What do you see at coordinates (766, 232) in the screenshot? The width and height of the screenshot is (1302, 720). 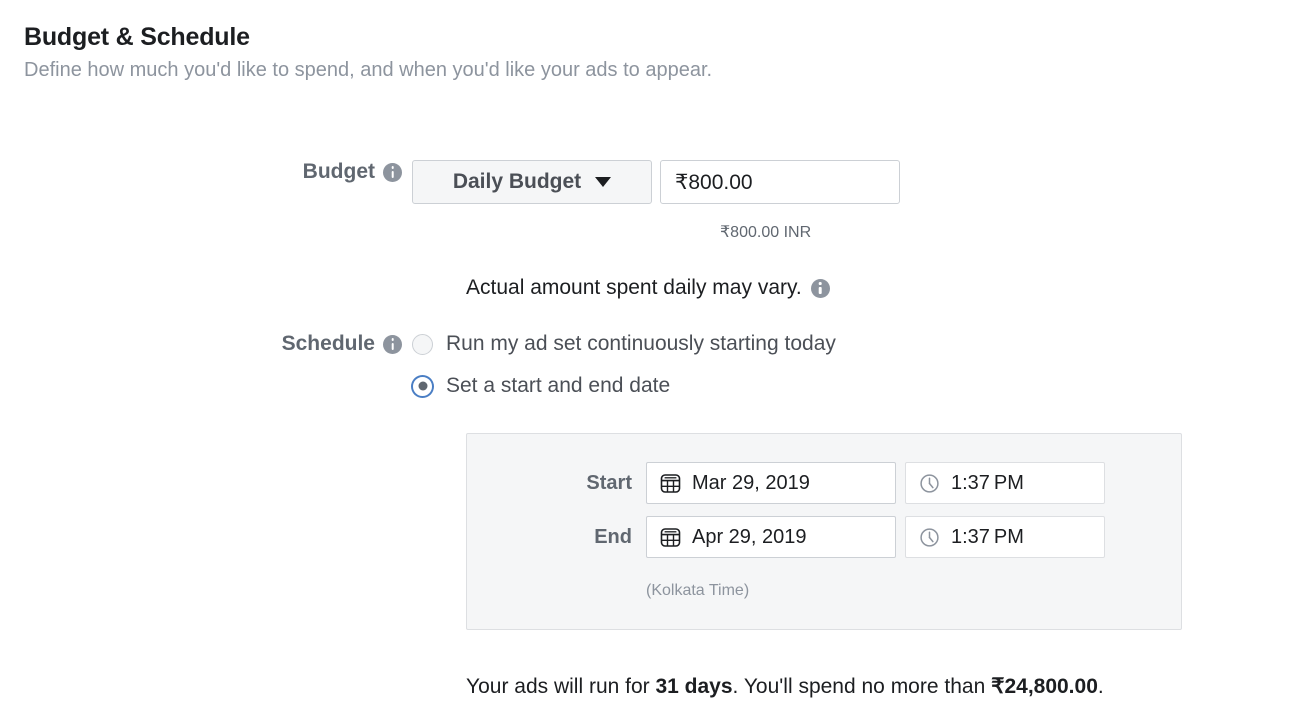 I see `budget-helper-text: ₹800.00 INR` at bounding box center [766, 232].